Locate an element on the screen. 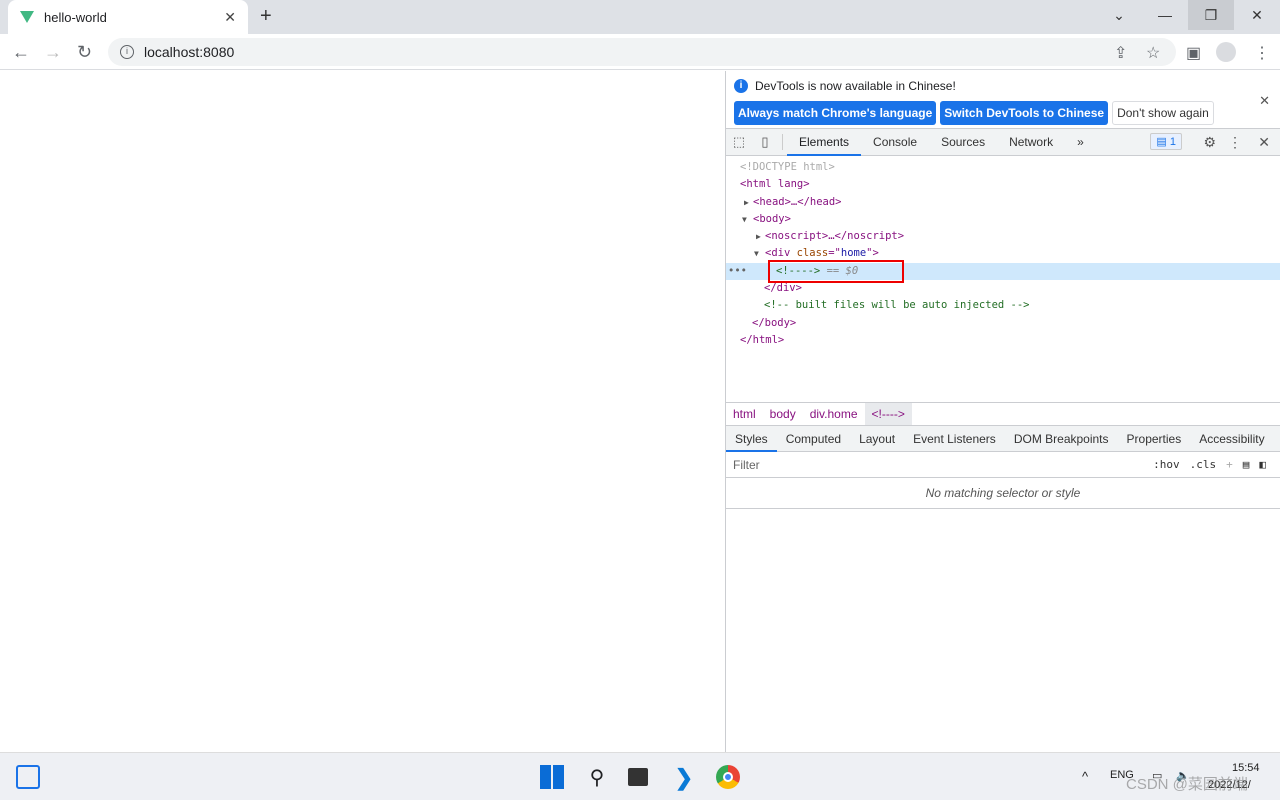 The image size is (1280, 800). forward-button: → is located at coordinates (53, 52).